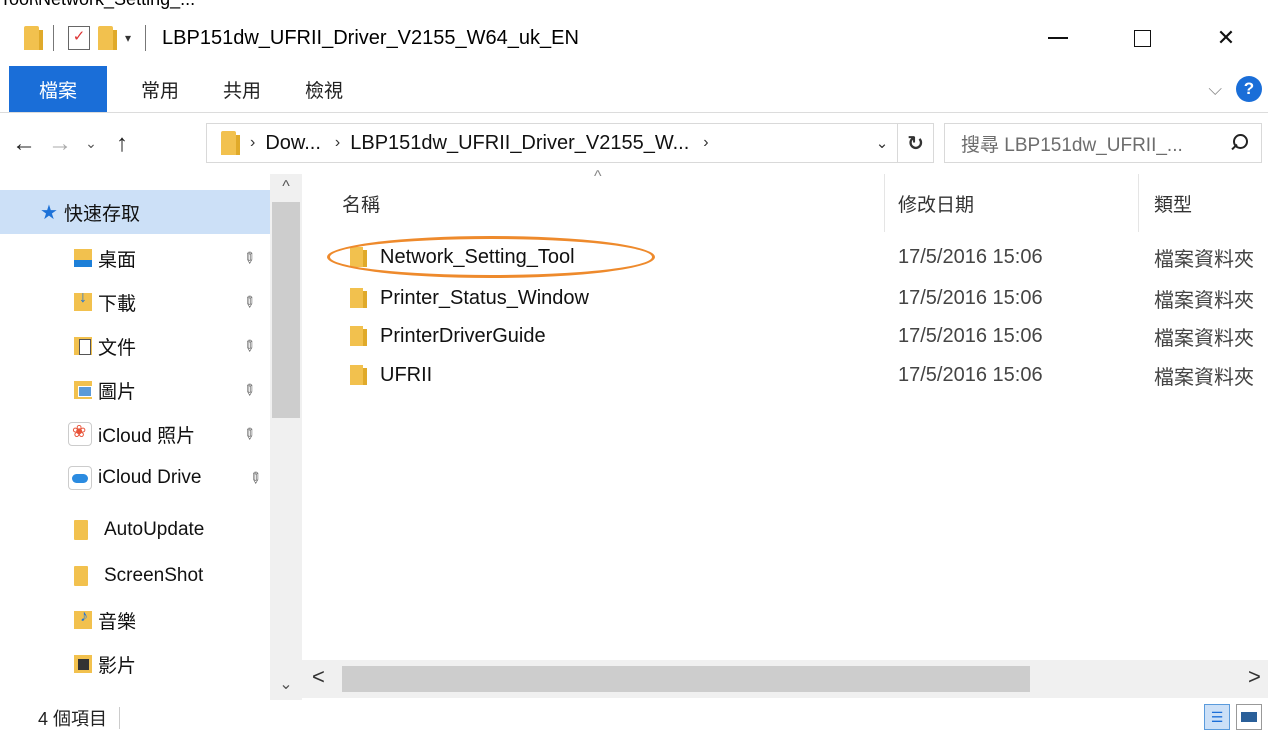 This screenshot has height=735, width=1268. I want to click on new-folder-icon, so click(107, 38).